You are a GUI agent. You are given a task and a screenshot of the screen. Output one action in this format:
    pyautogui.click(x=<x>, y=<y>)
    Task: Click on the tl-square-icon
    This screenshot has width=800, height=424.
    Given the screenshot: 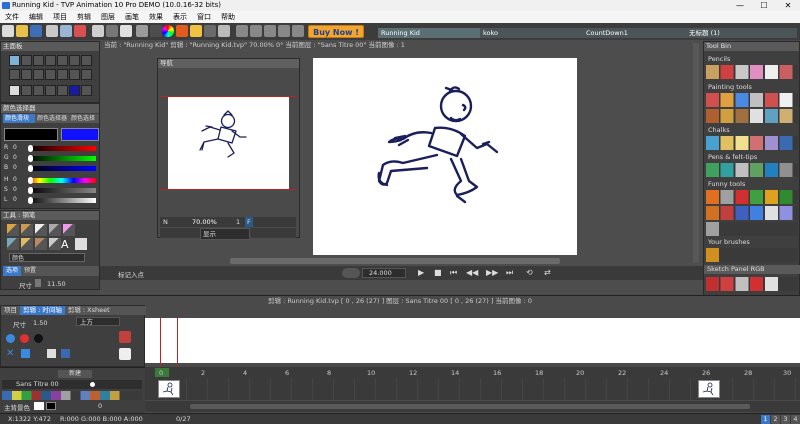 What is the action you would take?
    pyautogui.click(x=25, y=353)
    